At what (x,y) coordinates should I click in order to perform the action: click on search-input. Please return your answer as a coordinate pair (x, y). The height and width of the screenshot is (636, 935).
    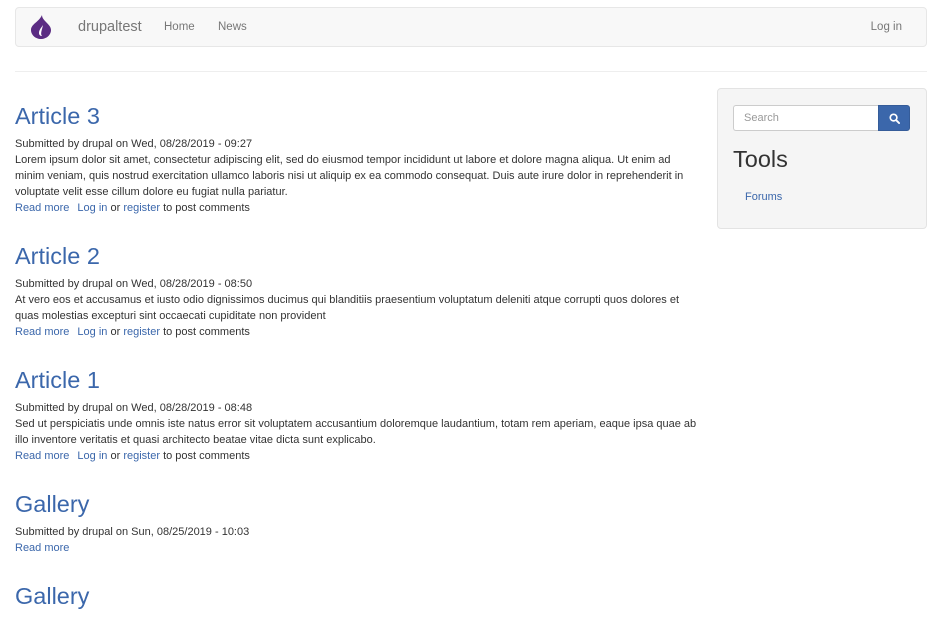
    Looking at the image, I should click on (806, 118).